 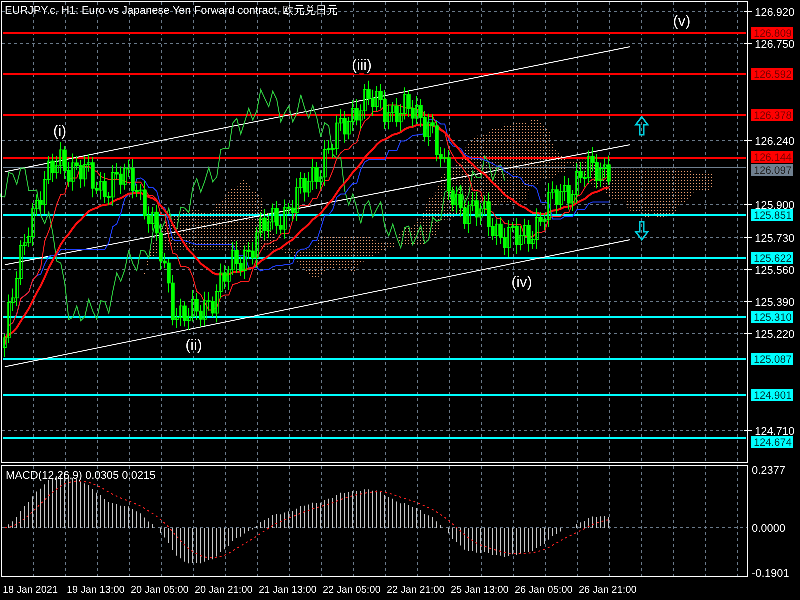 What do you see at coordinates (194, 345) in the screenshot?
I see `wave-label: (ii)` at bounding box center [194, 345].